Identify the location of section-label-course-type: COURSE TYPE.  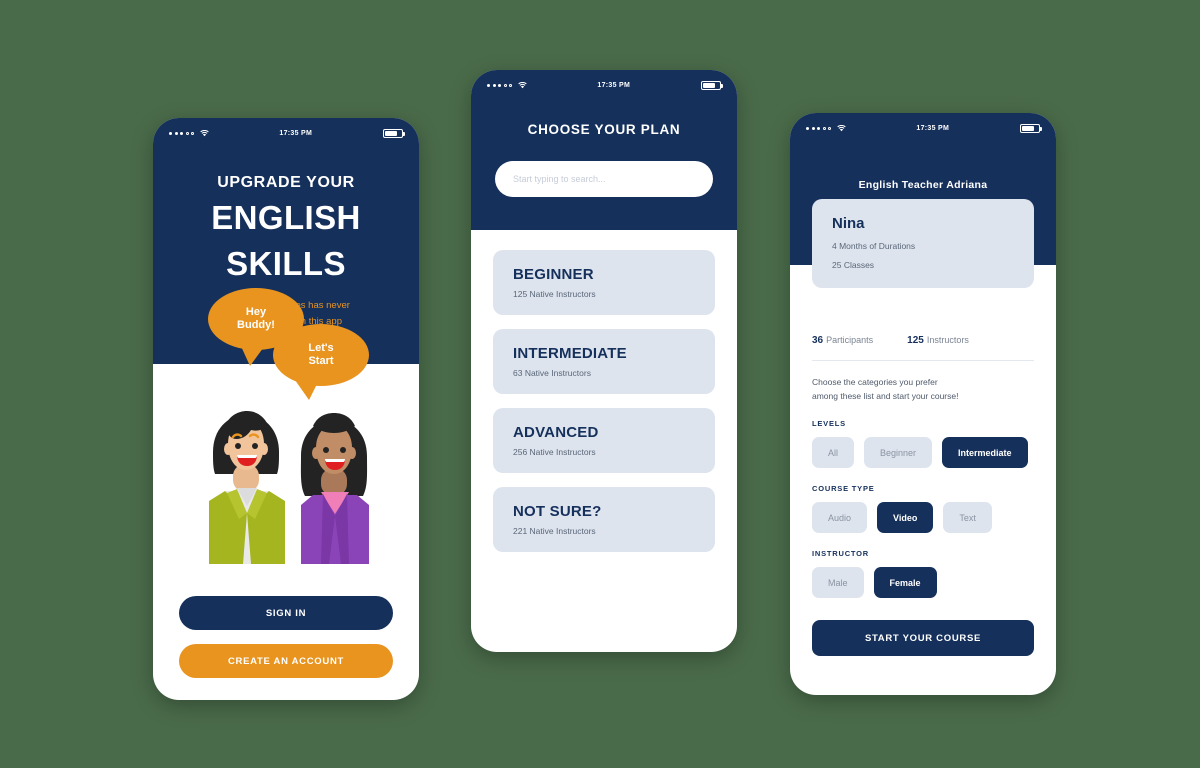
(843, 488).